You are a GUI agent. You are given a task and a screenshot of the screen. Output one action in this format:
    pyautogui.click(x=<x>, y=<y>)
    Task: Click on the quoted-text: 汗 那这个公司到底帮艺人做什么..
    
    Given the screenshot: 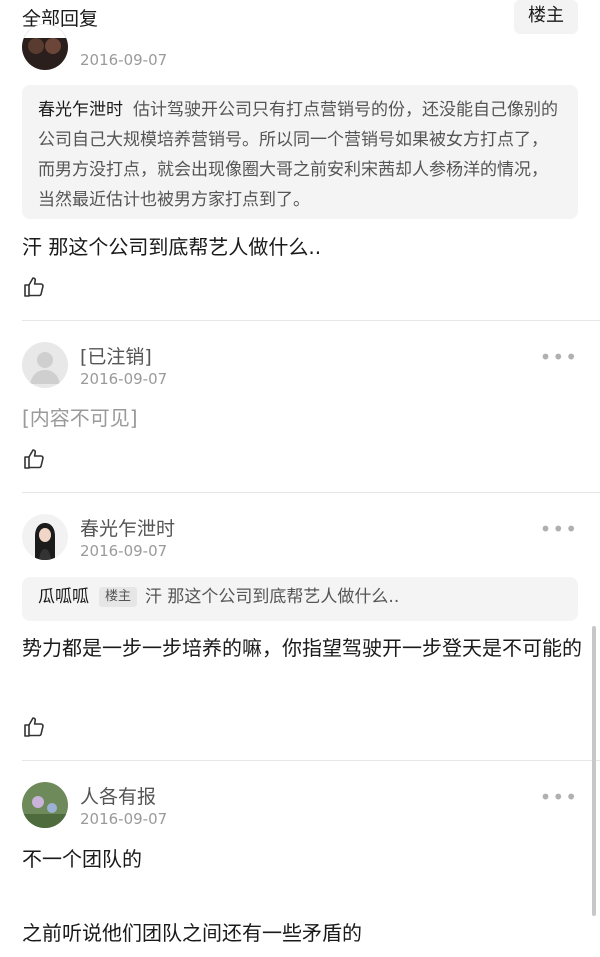 What is the action you would take?
    pyautogui.click(x=272, y=597)
    